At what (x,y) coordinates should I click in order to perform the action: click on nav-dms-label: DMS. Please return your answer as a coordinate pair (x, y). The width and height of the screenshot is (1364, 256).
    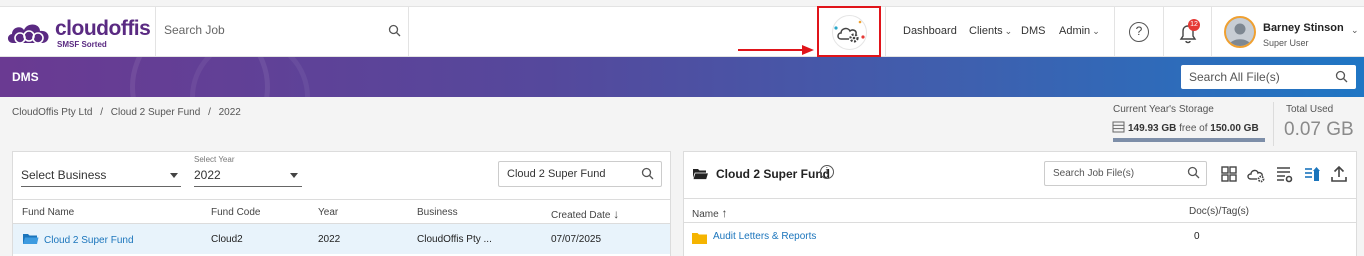
    Looking at the image, I should click on (1033, 31).